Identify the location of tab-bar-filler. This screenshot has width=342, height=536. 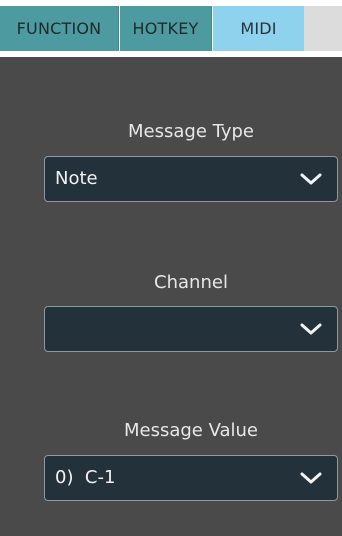
(323, 28).